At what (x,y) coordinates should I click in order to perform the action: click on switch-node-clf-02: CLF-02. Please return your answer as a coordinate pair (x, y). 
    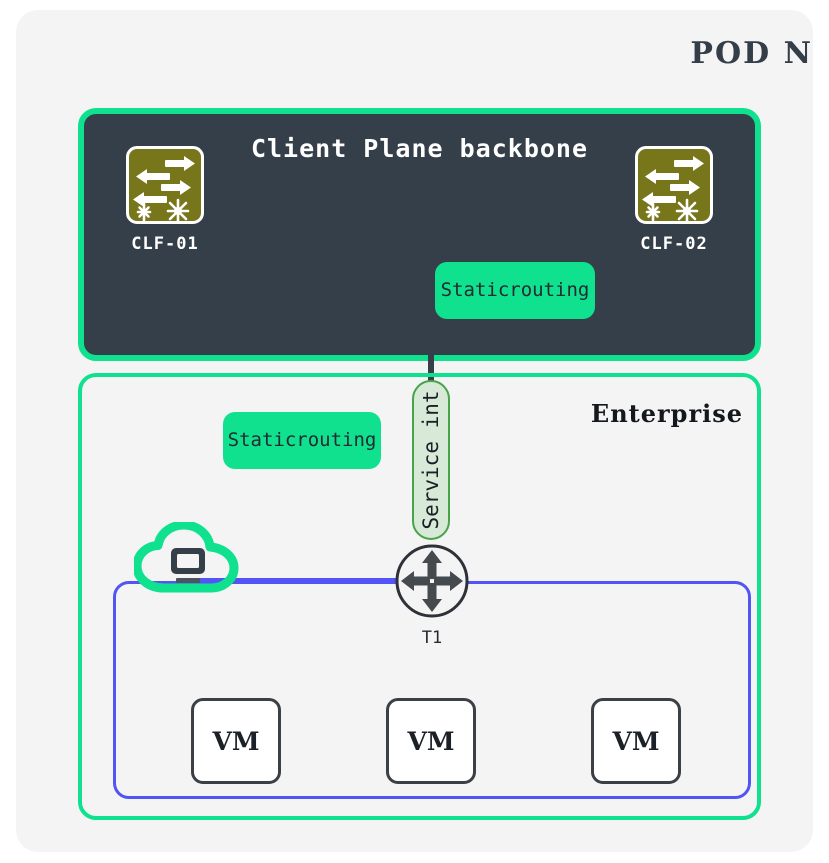
    Looking at the image, I should click on (674, 200).